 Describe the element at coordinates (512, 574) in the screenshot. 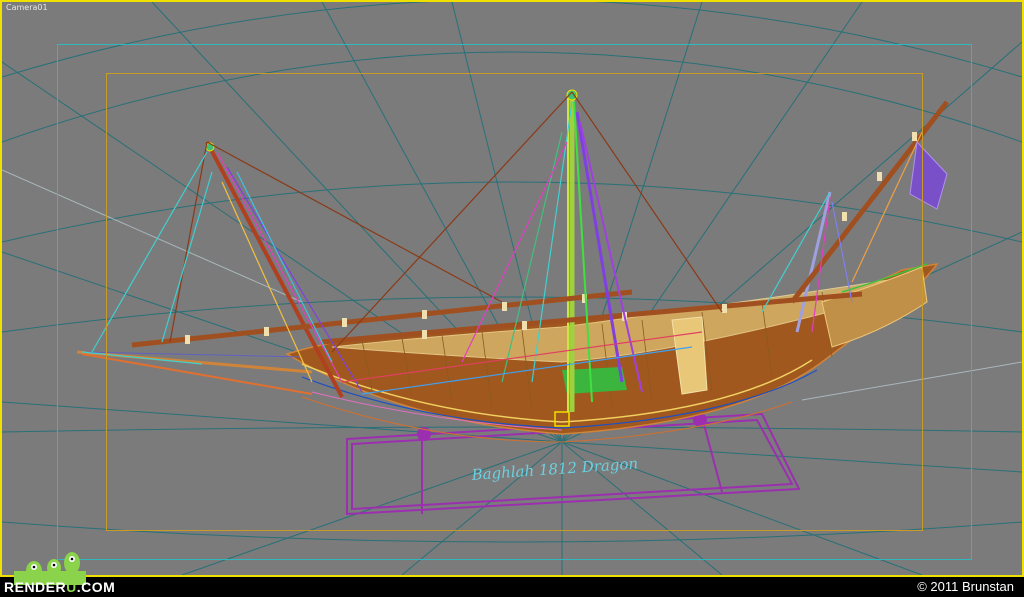

I see `footer: RENDERU.COM © 2011 Brunstan` at that location.